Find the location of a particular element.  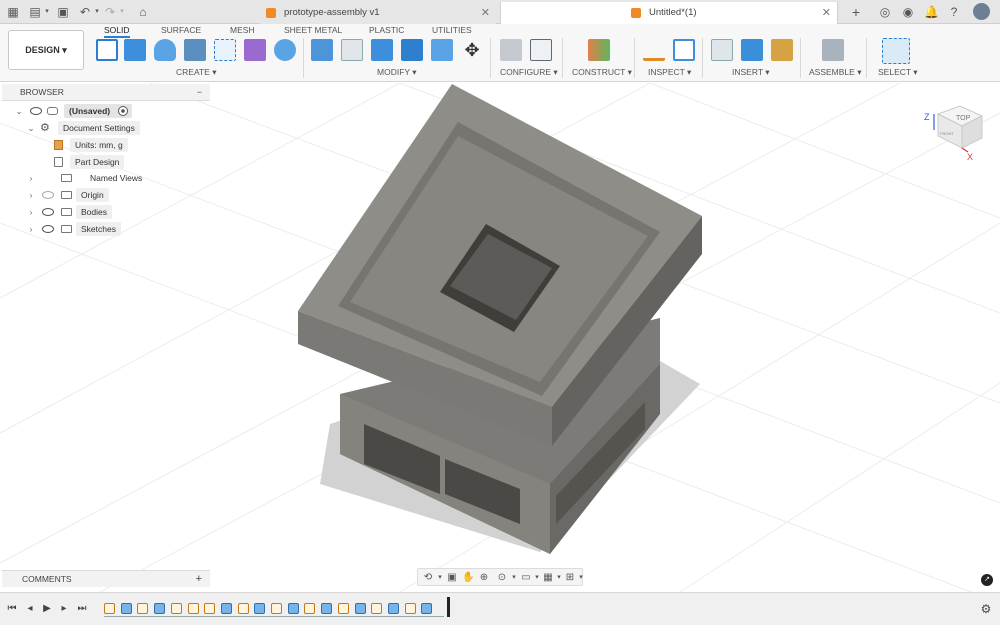

avatar is located at coordinates (981, 11).